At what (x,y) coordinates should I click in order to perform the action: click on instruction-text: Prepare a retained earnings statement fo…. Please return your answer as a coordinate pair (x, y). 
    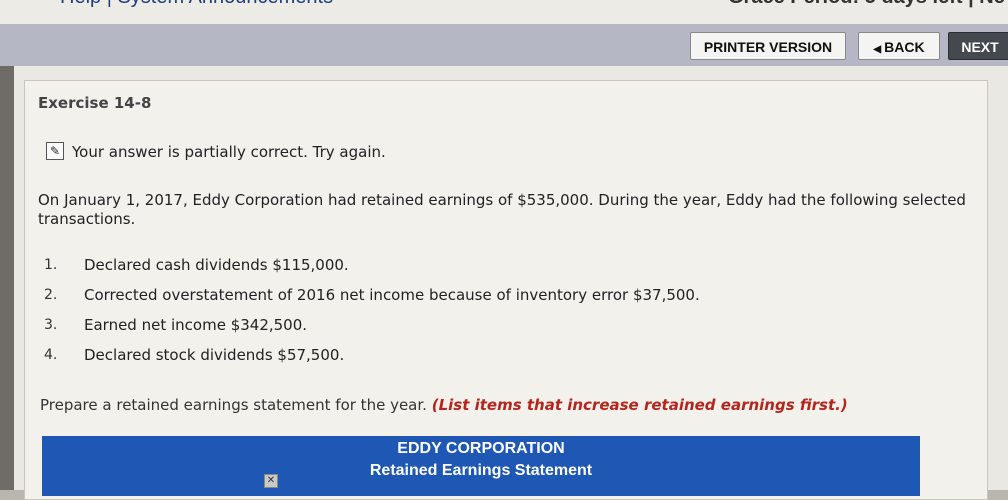
    Looking at the image, I should click on (444, 405).